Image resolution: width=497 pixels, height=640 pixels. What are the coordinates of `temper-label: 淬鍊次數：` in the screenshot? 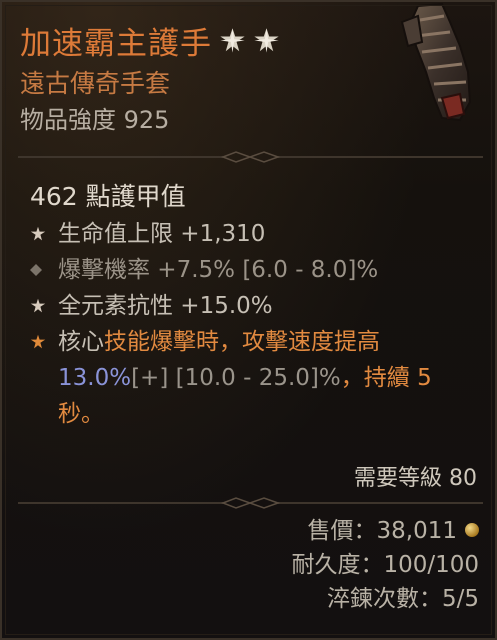 It's located at (384, 599).